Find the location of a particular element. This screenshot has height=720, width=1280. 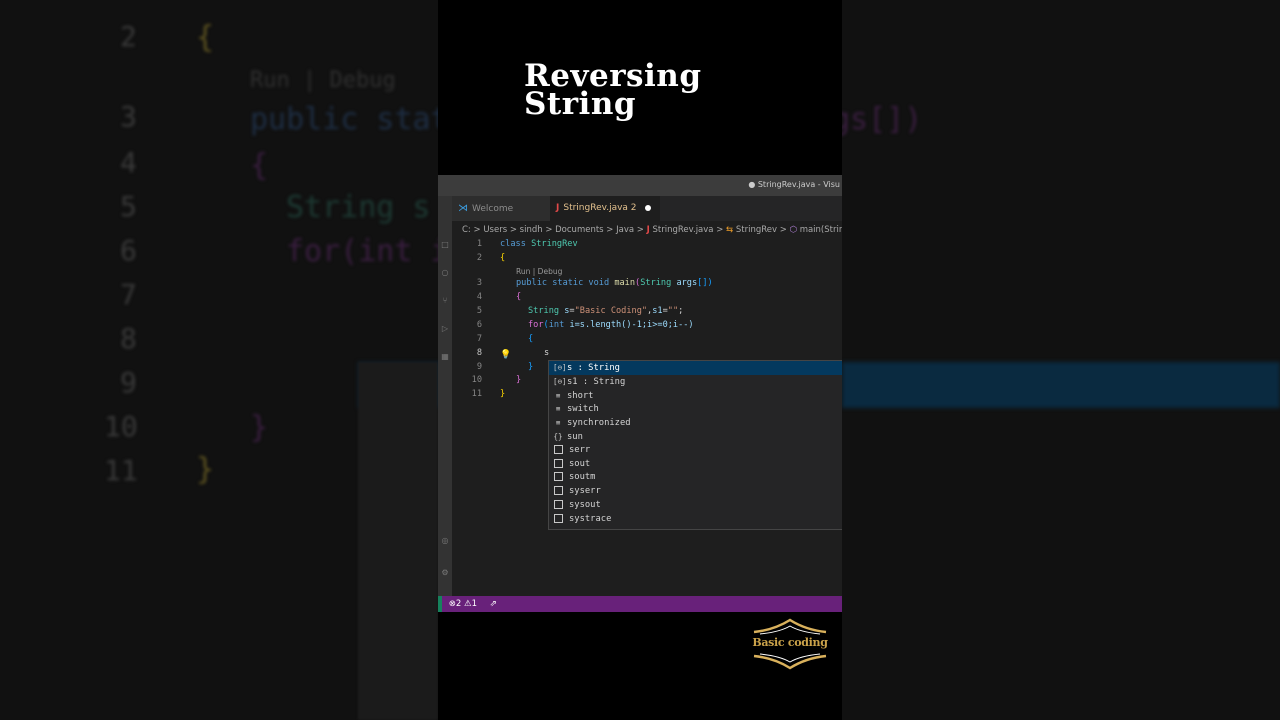

line-number: 11 is located at coordinates (476, 394).